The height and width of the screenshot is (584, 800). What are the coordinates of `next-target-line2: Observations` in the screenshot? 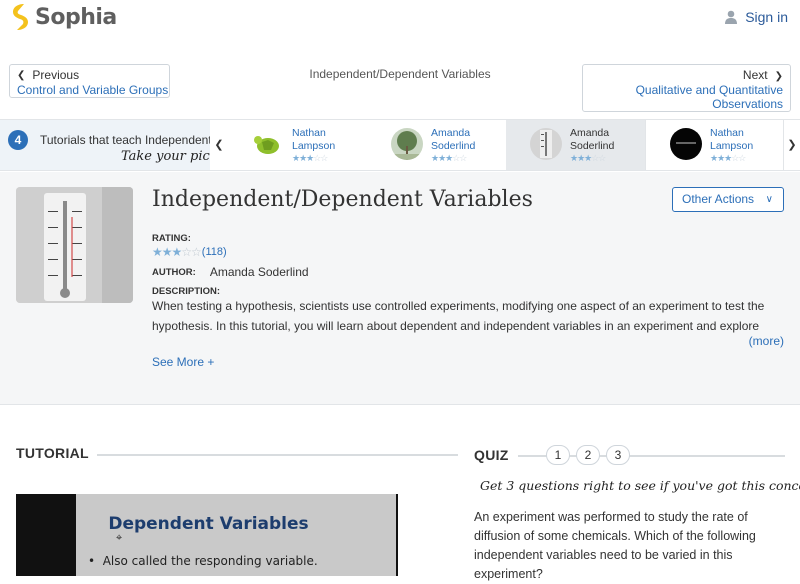 It's located at (747, 104).